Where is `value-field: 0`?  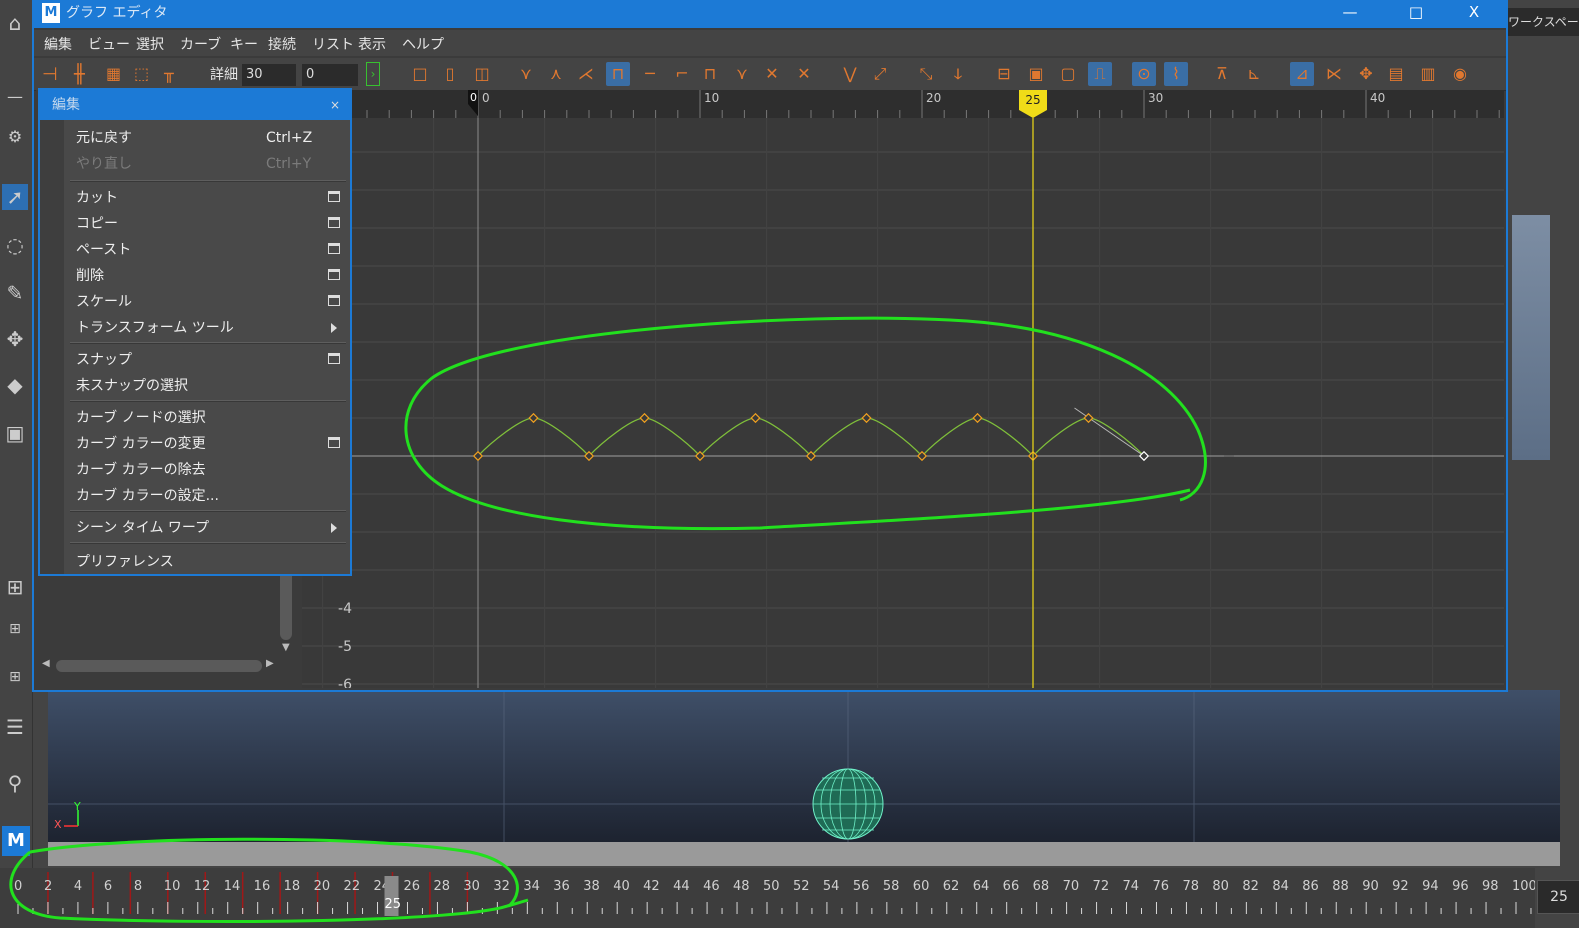
value-field: 0 is located at coordinates (330, 75).